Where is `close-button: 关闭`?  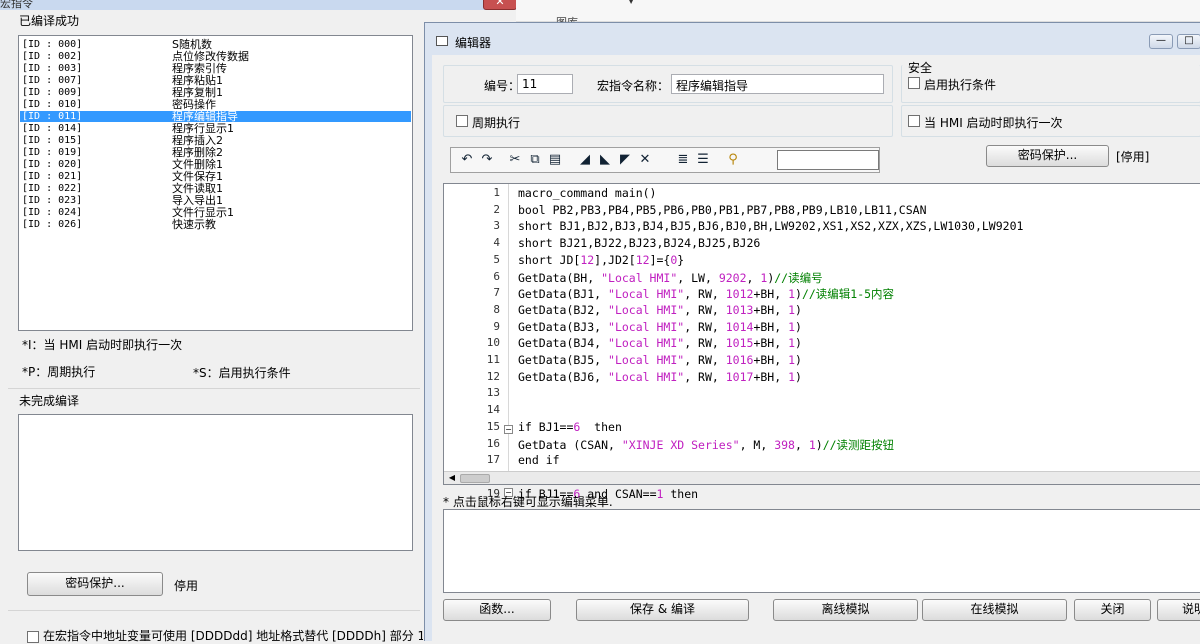 close-button: 关闭 is located at coordinates (1112, 610).